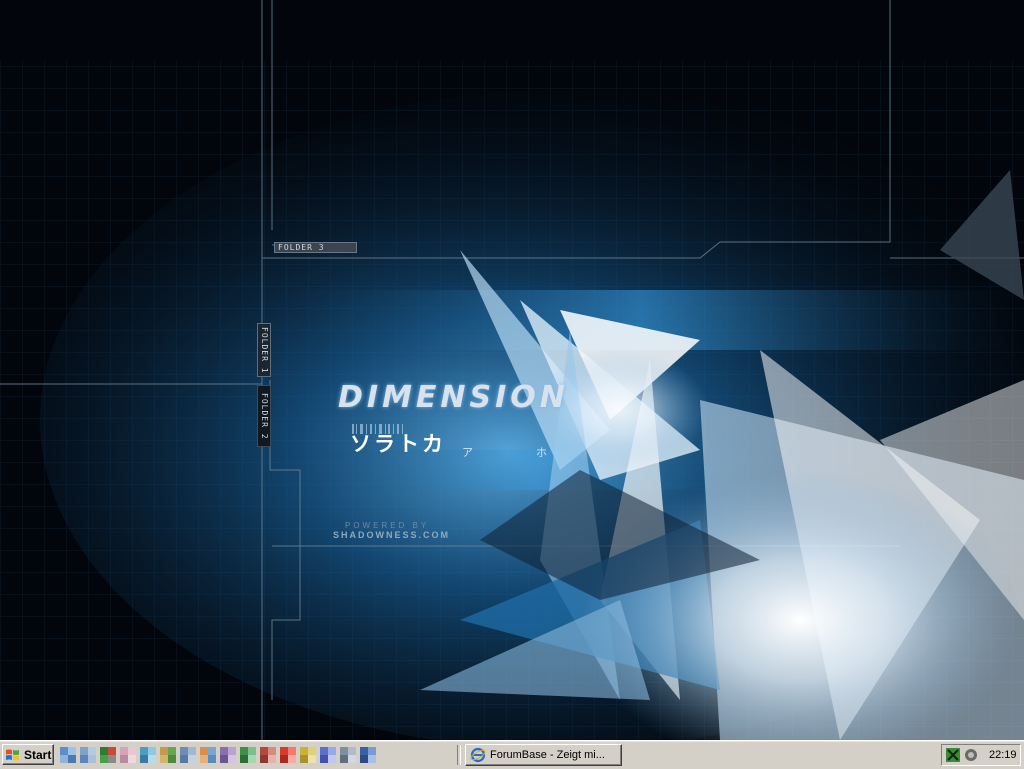 The image size is (1024, 769). Describe the element at coordinates (264, 416) in the screenshot. I see `wallpaper-folder-2-tab: FOLDER 2` at that location.